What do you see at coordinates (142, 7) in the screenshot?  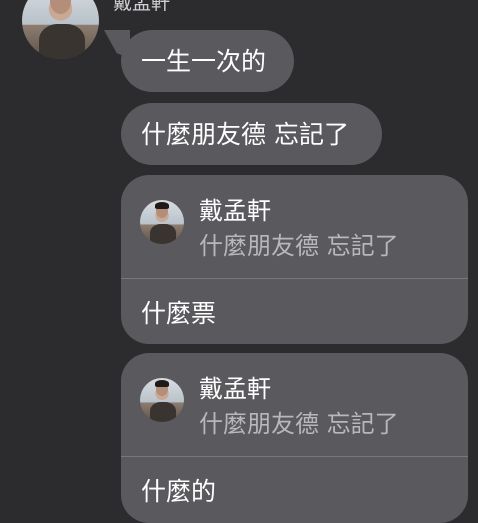 I see `sender-name: 戴孟軒` at bounding box center [142, 7].